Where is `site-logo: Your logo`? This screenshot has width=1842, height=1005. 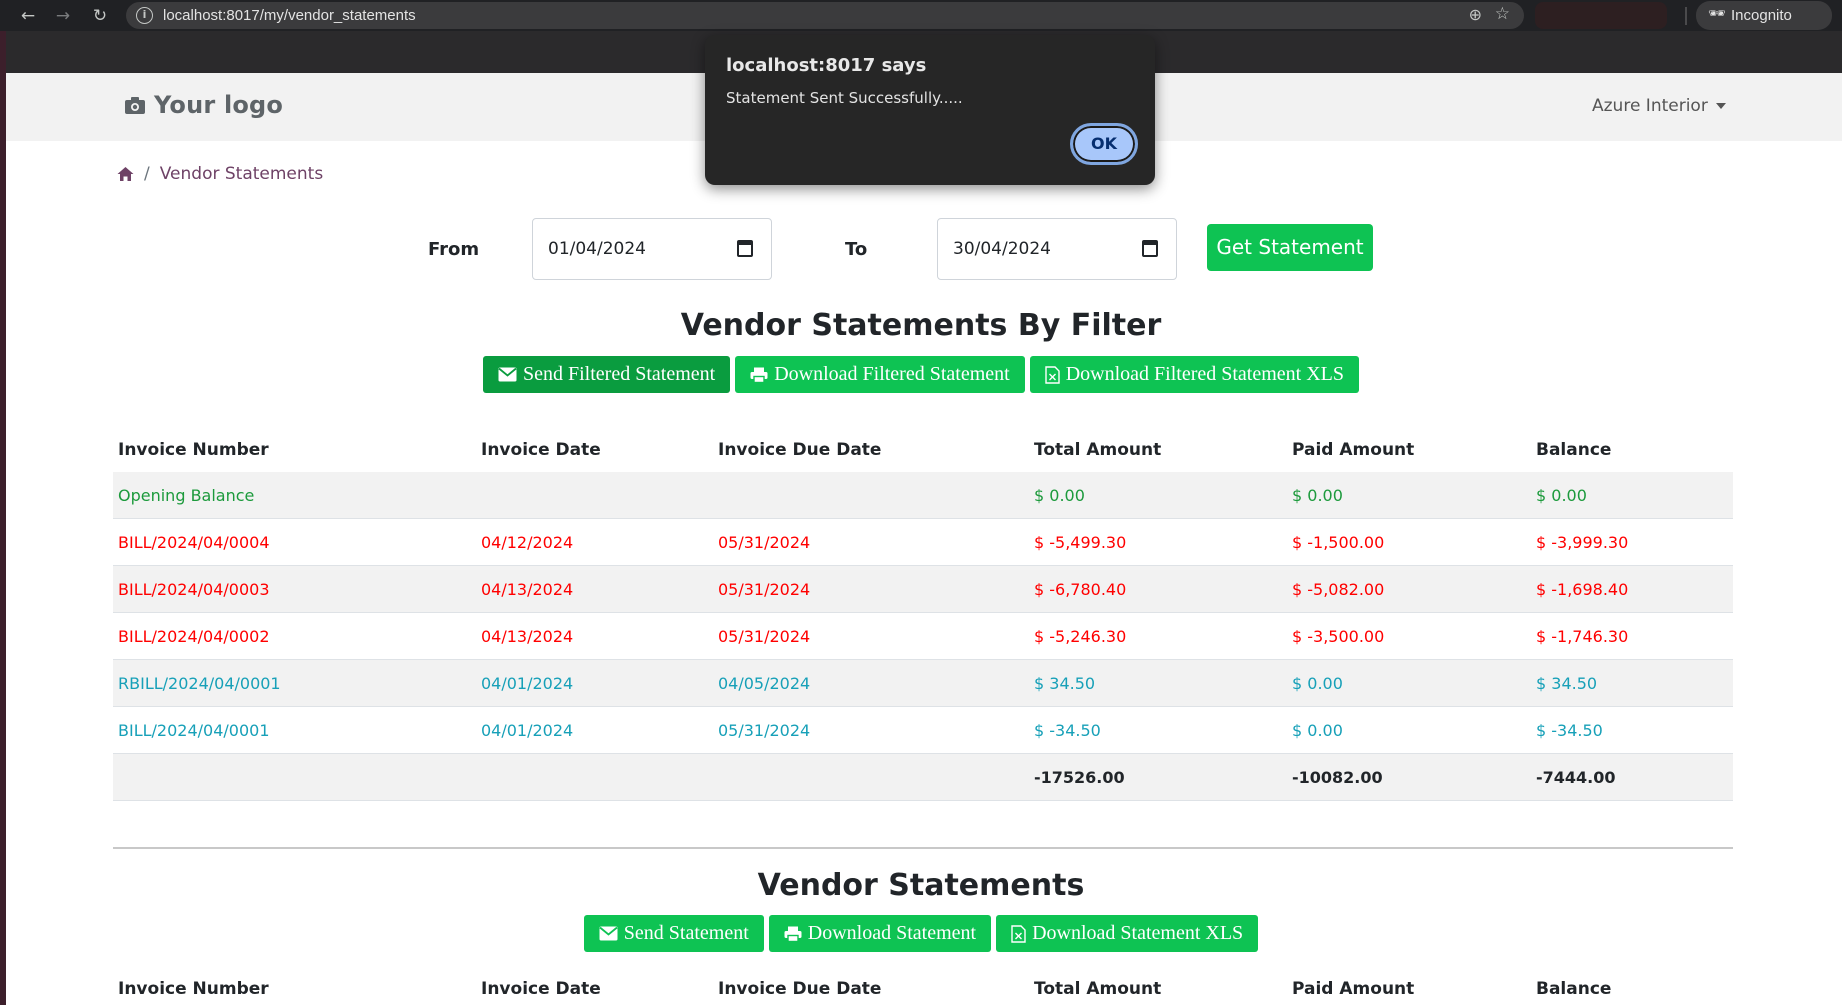 site-logo: Your logo is located at coordinates (203, 105).